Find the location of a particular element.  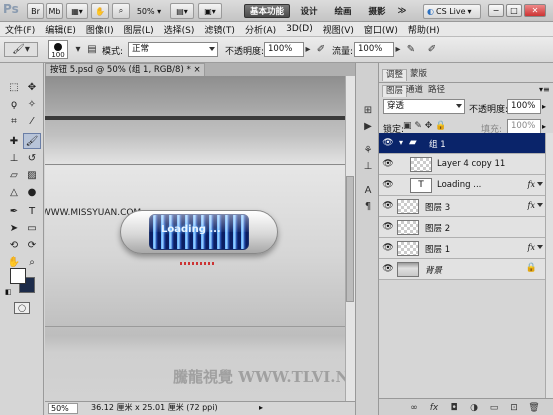

minimize-button: − is located at coordinates (496, 10).